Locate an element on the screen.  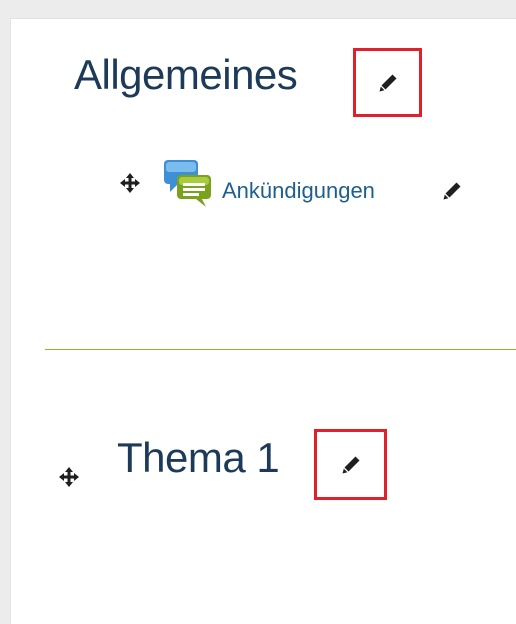
forum-icon is located at coordinates (187, 183).